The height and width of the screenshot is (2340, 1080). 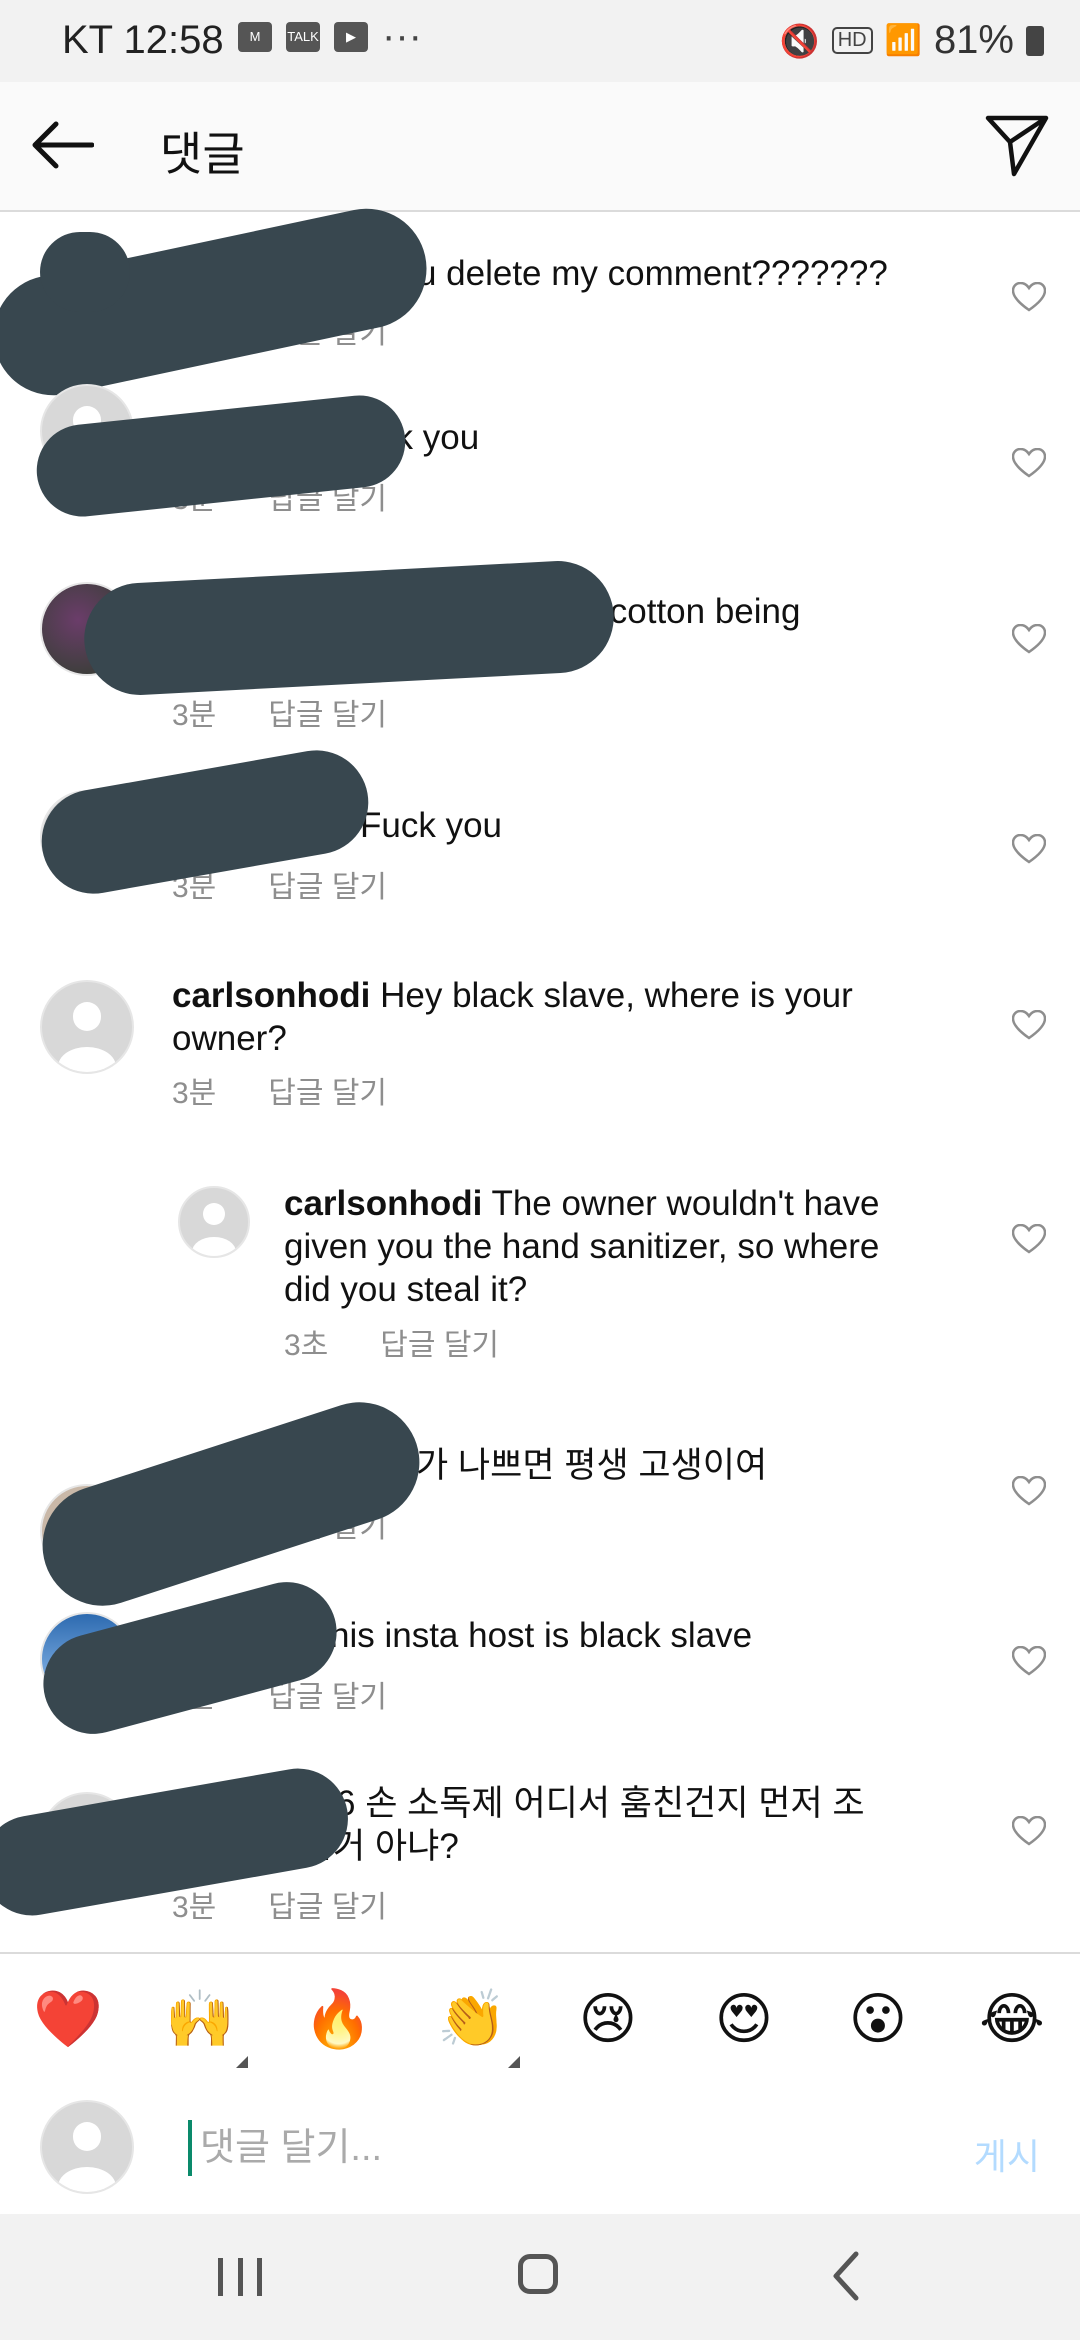 I want to click on comment-input-bar: 게시, so click(x=540, y=2149).